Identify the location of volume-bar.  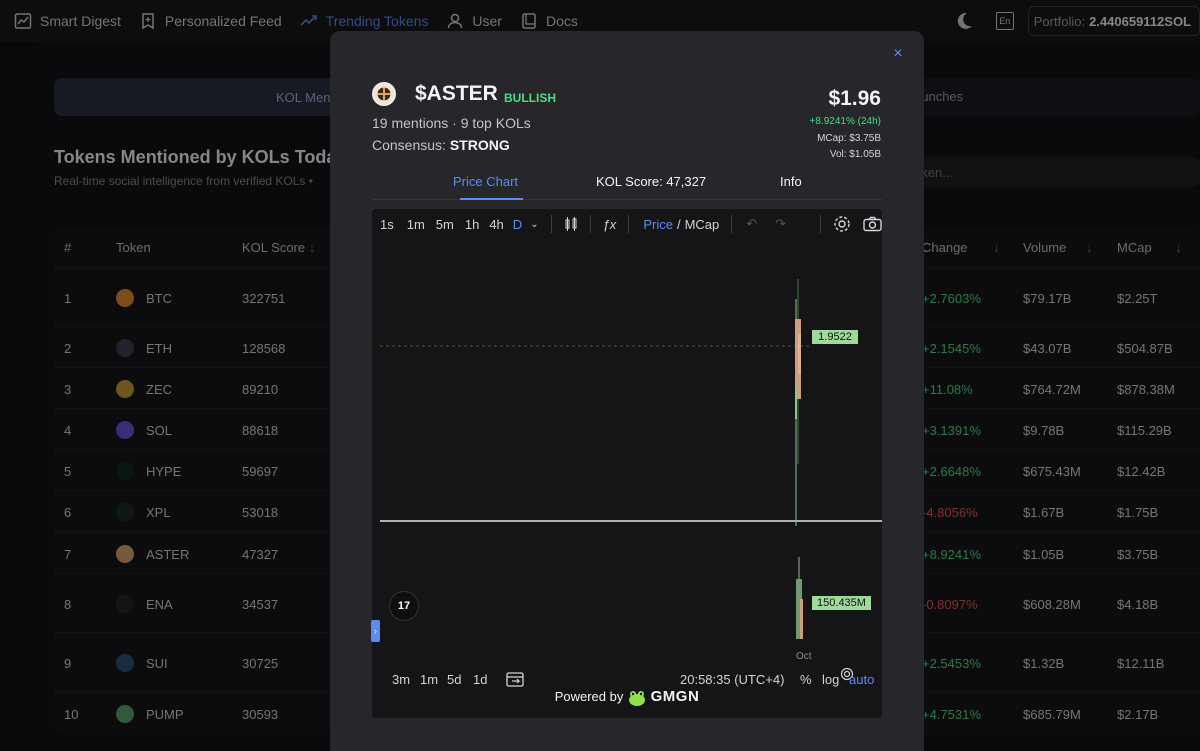
(801, 619).